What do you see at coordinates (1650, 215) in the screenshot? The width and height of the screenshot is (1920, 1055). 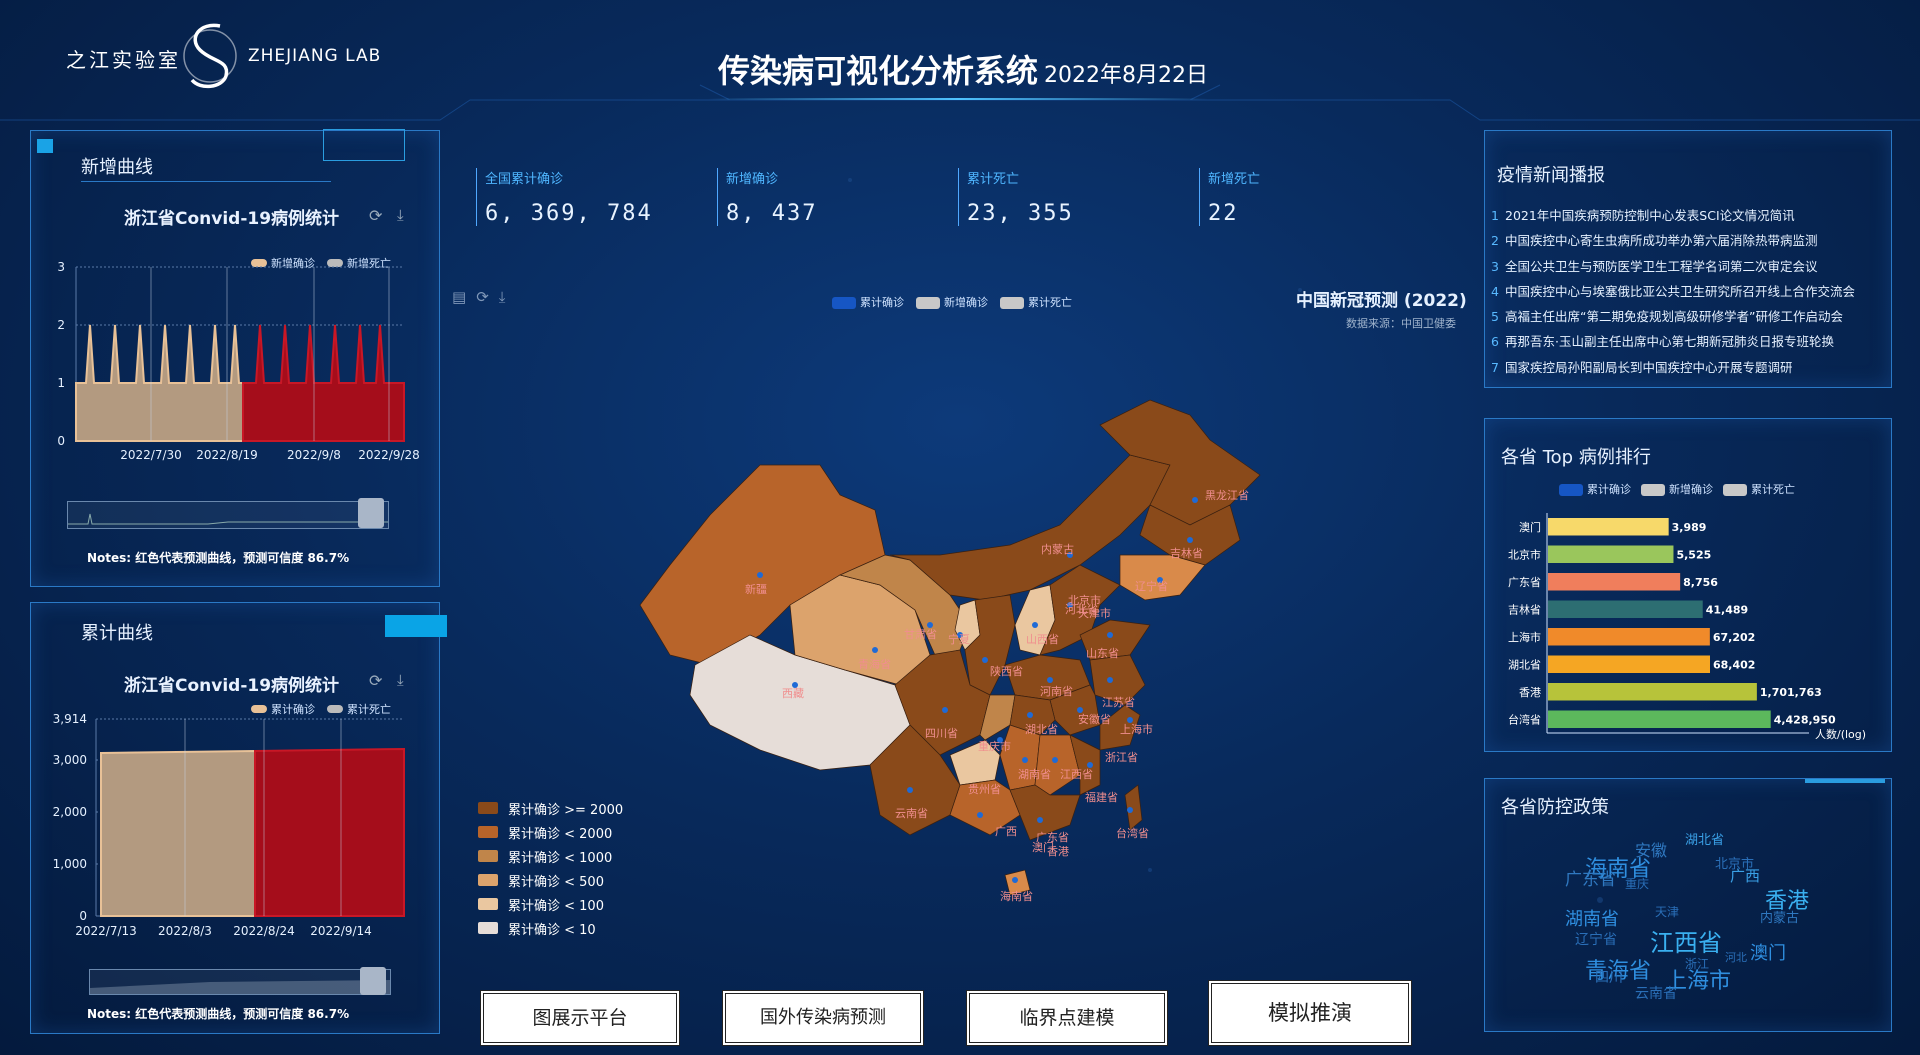 I see `news-text: 2021年中国疾病预防控制中心发表SCI论文情况简讯` at bounding box center [1650, 215].